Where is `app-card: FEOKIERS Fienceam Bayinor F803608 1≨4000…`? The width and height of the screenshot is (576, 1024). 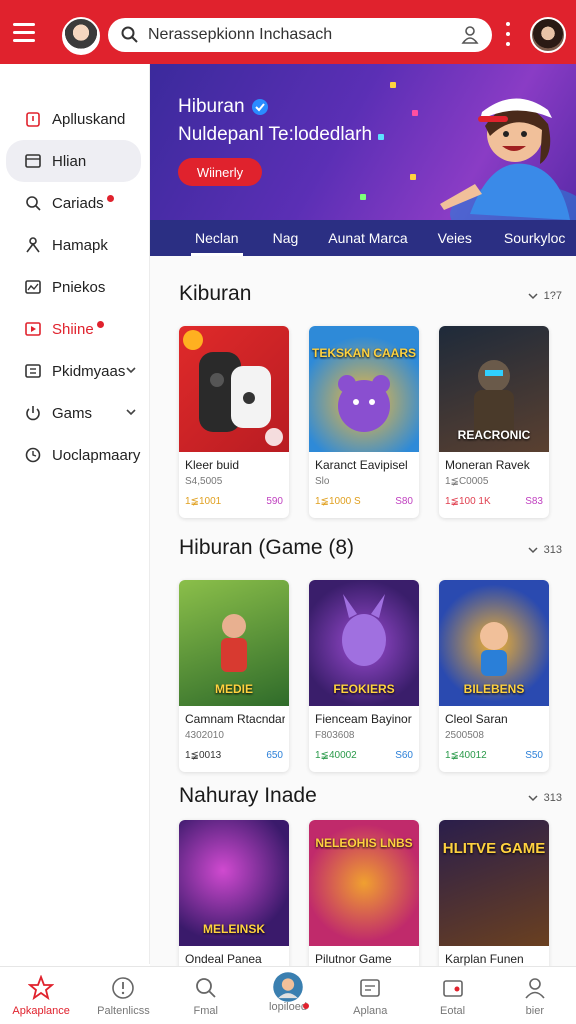 app-card: FEOKIERS Fienceam Bayinor F803608 1≨4000… is located at coordinates (364, 676).